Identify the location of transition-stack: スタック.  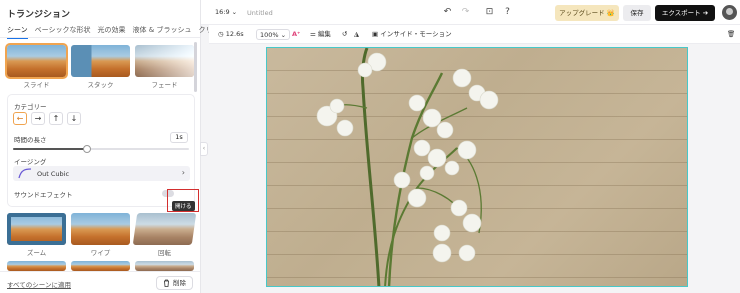
(100, 67).